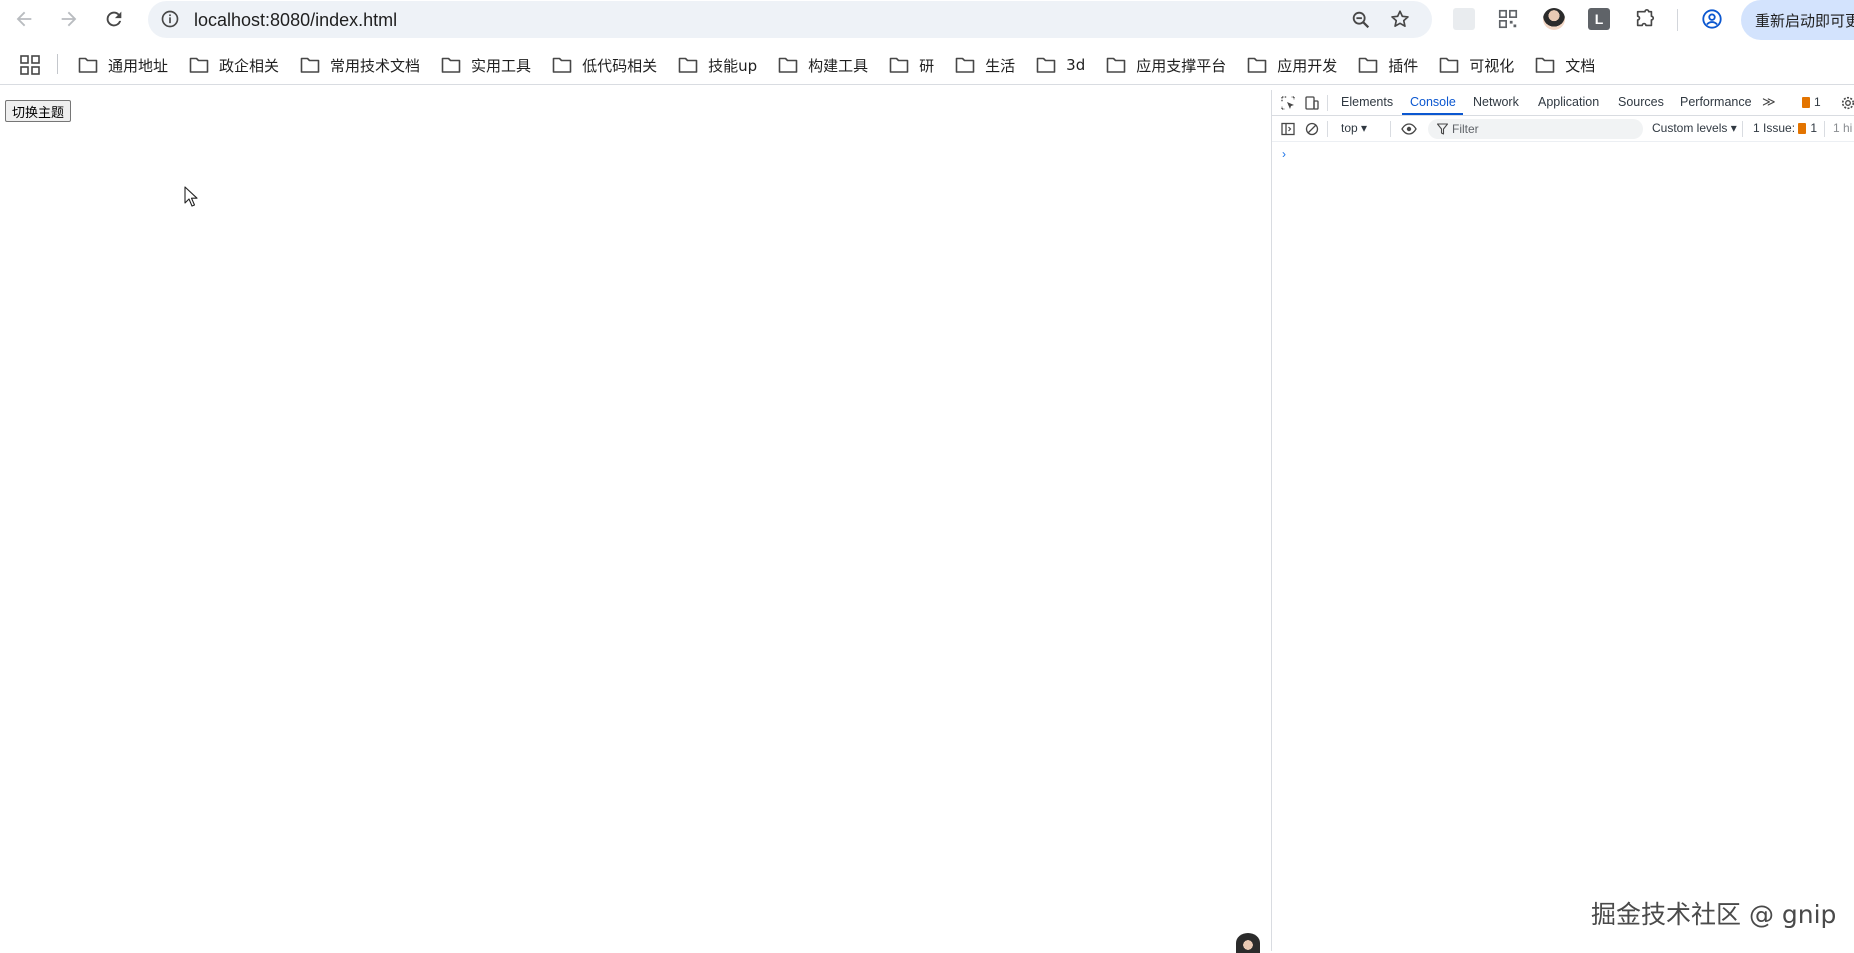 This screenshot has width=1854, height=953. What do you see at coordinates (1535, 129) in the screenshot?
I see `console-filter-input: Filter` at bounding box center [1535, 129].